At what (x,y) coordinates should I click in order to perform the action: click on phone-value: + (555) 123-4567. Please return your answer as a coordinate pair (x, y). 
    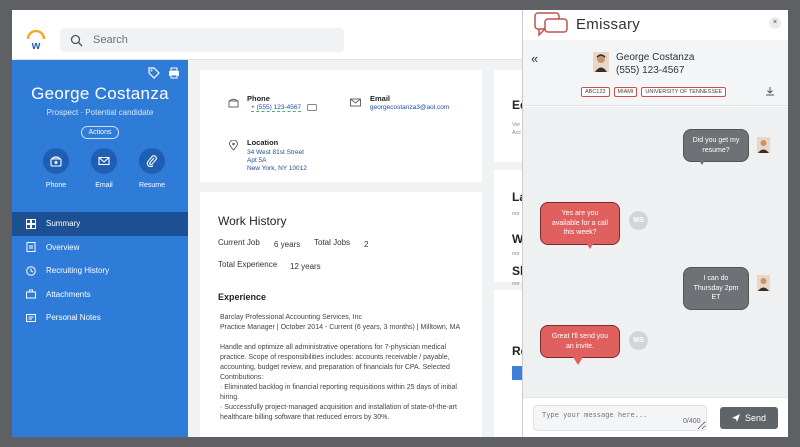
    Looking at the image, I should click on (276, 108).